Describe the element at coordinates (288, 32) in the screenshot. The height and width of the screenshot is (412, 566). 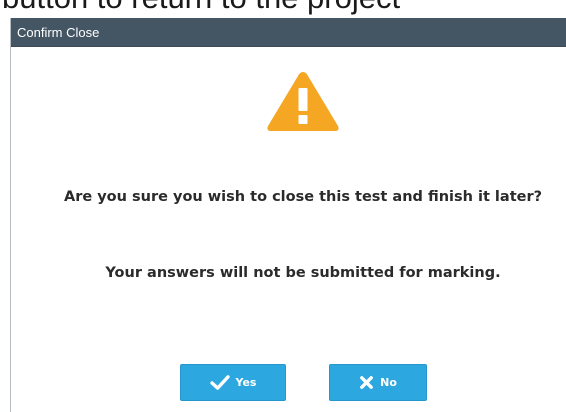
I see `dialog-titlebar: Confirm Close` at that location.